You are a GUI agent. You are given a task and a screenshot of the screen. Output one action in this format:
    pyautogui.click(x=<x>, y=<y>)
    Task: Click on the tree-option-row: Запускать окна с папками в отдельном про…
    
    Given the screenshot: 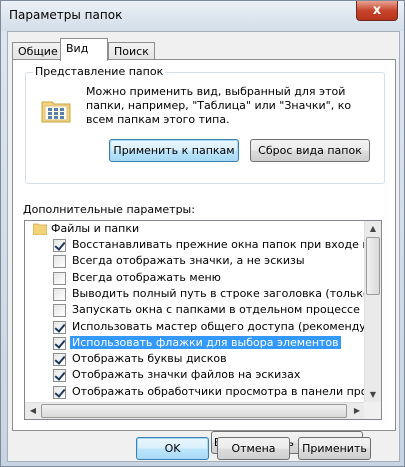 What is the action you would take?
    pyautogui.click(x=195, y=310)
    